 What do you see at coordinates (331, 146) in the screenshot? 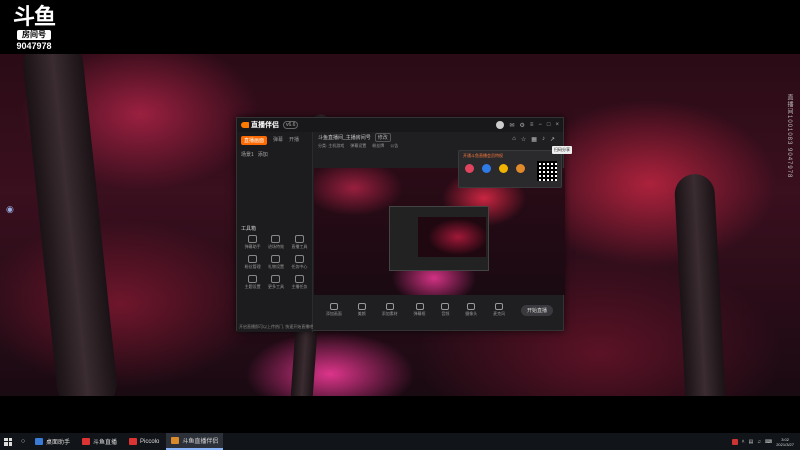
I see `room-category: 分类: 主机游戏` at bounding box center [331, 146].